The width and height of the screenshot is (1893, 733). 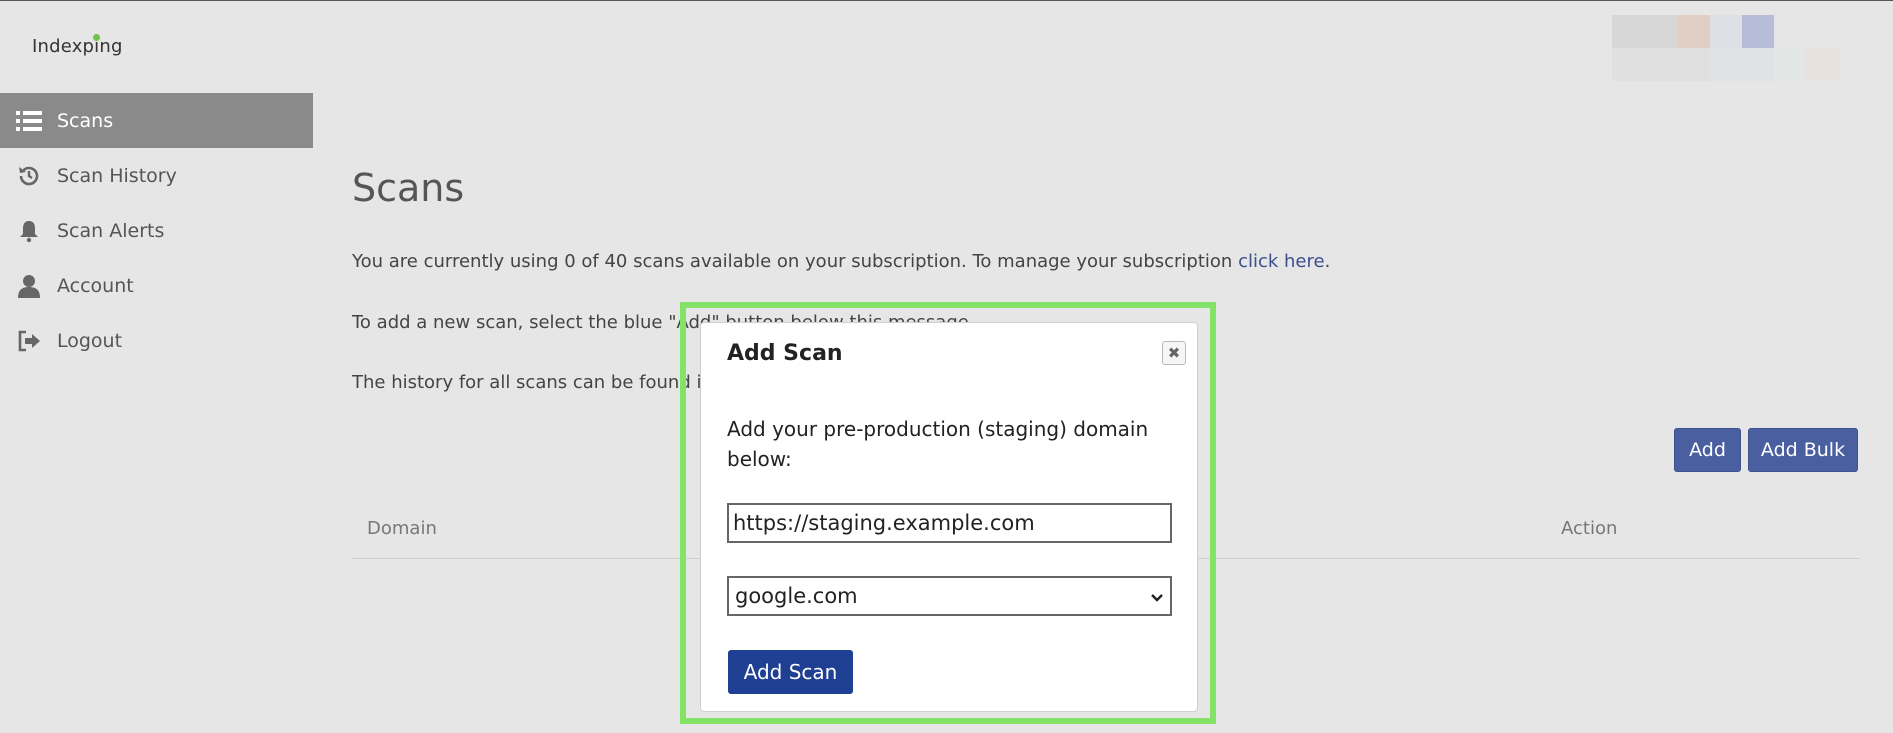 I want to click on column-header-domain: Domain, so click(x=402, y=528).